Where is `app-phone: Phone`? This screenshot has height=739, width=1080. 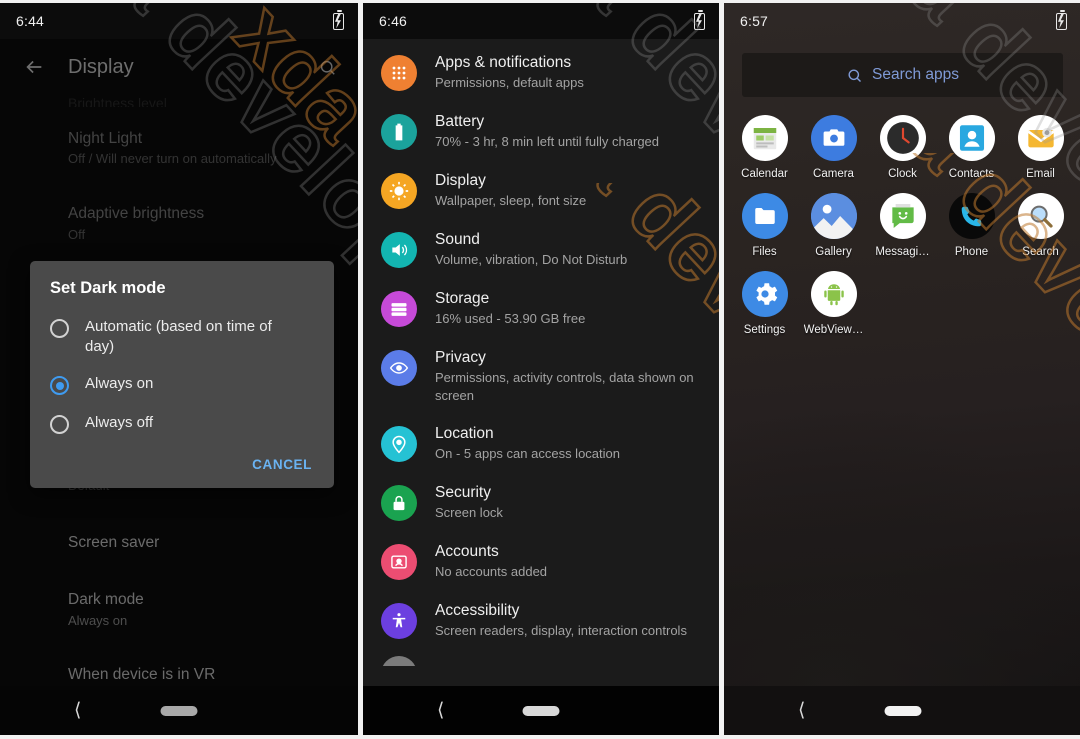
app-phone: Phone is located at coordinates (971, 225).